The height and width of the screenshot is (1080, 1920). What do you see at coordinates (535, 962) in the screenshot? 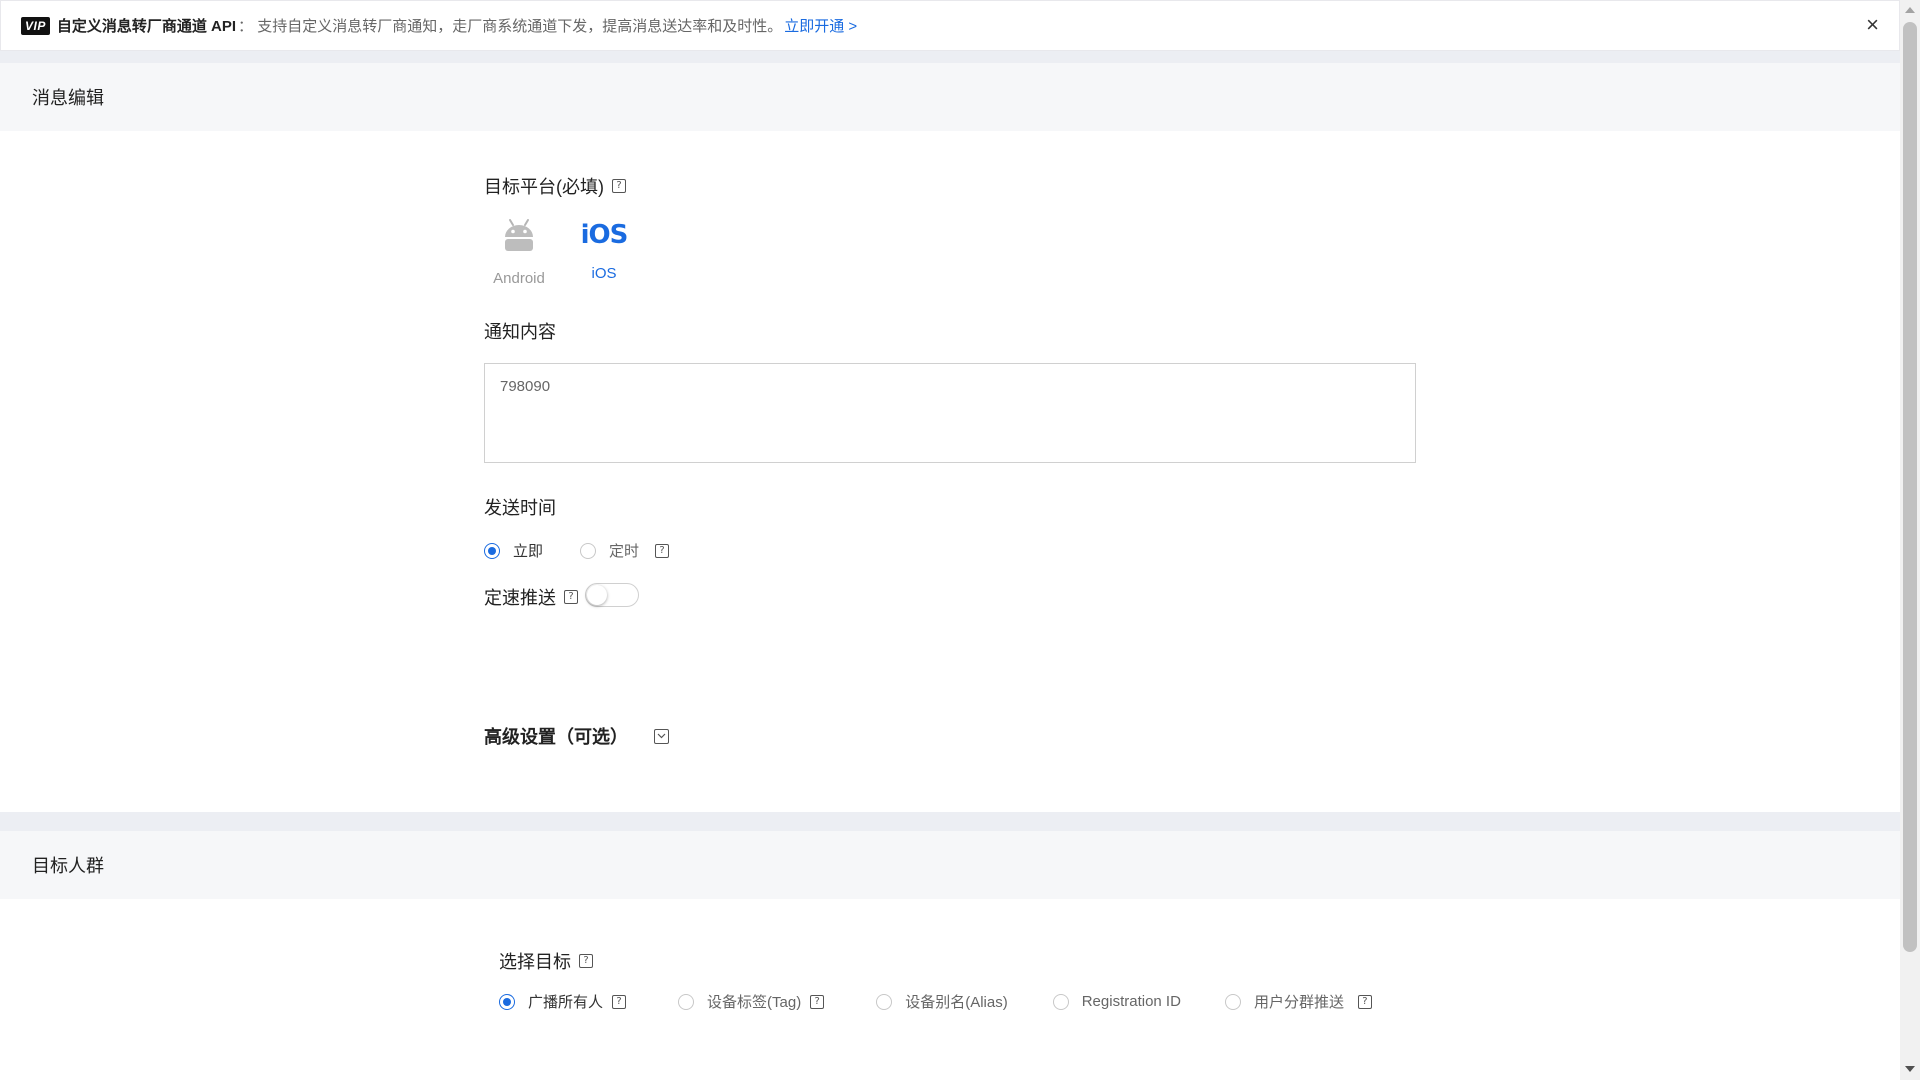
I see `target-label: 选择目标` at bounding box center [535, 962].